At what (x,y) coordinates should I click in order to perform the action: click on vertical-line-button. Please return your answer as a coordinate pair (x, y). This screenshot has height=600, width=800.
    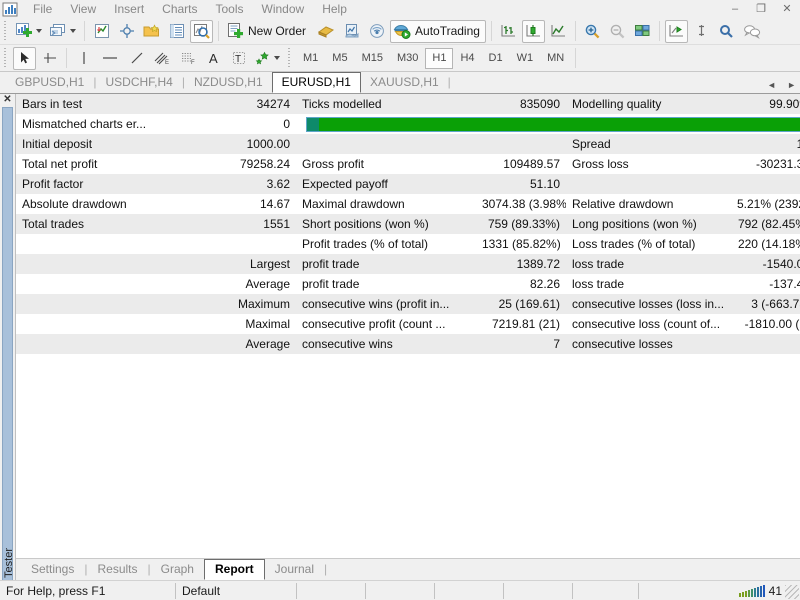
    Looking at the image, I should click on (83, 58).